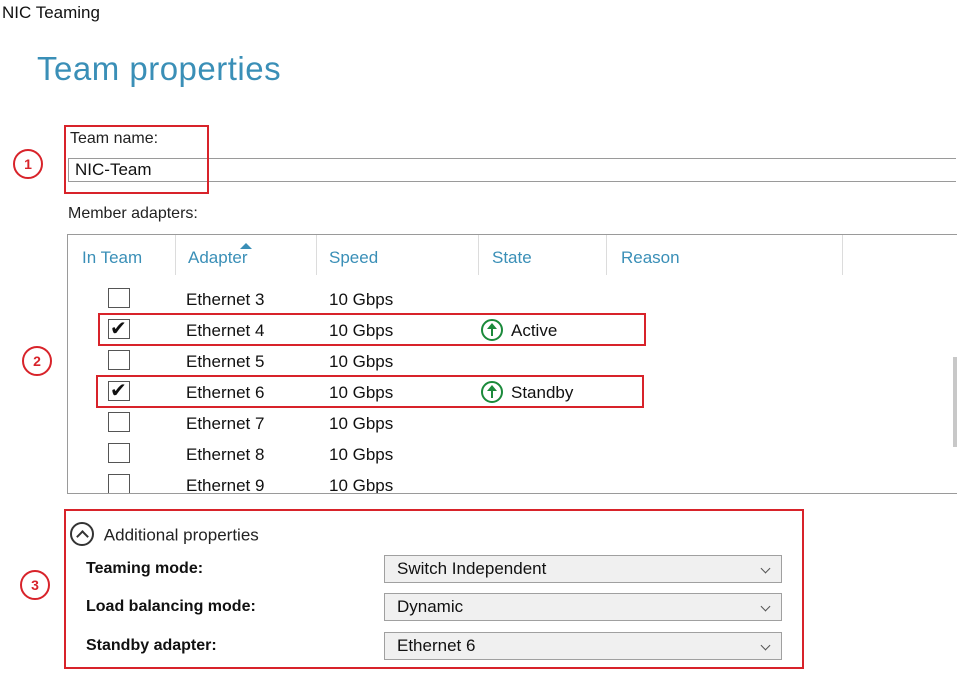 The image size is (957, 675). Describe the element at coordinates (583, 569) in the screenshot. I see `teaming-mode-select: Switch Independent` at that location.